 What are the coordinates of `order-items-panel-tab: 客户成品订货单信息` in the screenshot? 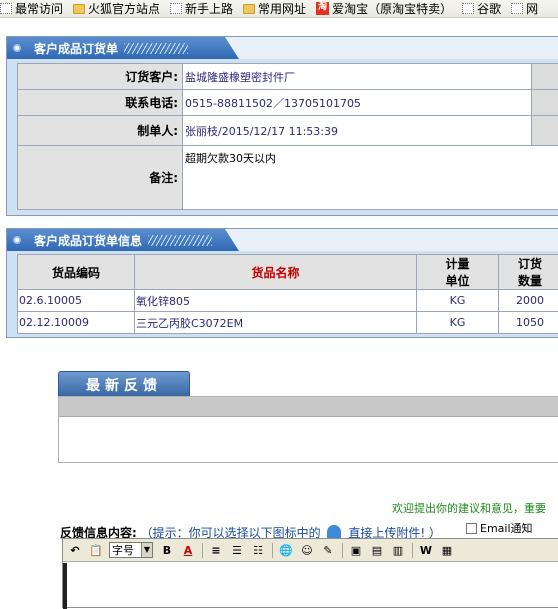 It's located at (123, 240).